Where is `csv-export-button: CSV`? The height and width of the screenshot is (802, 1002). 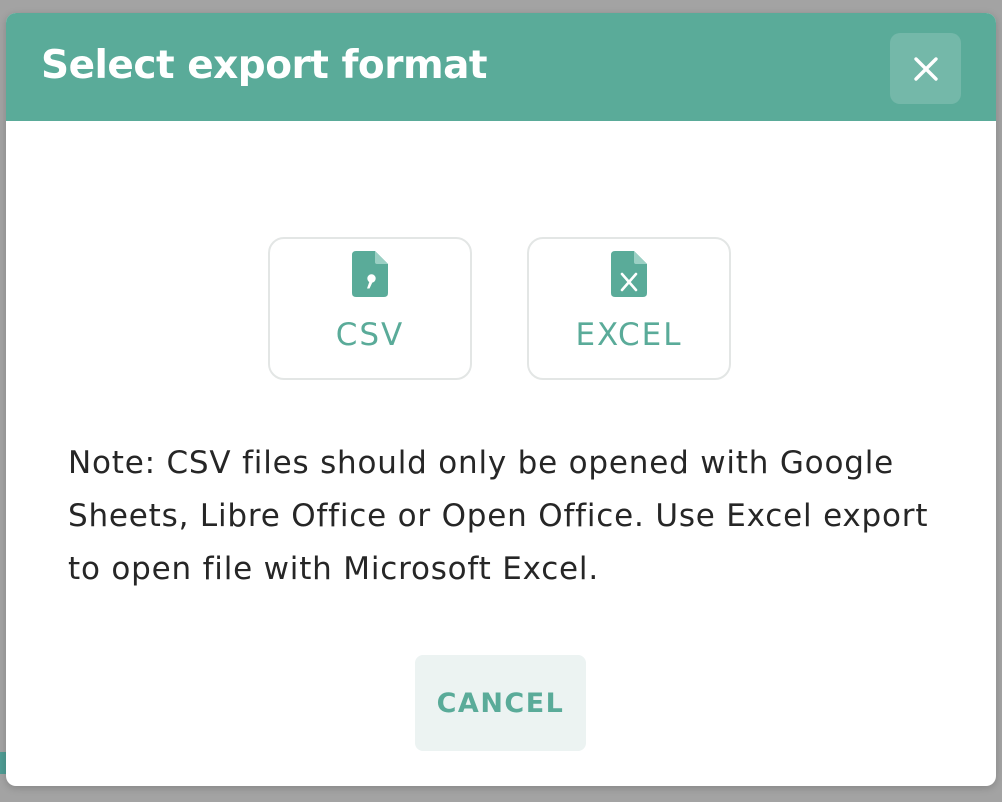
csv-export-button: CSV is located at coordinates (370, 308).